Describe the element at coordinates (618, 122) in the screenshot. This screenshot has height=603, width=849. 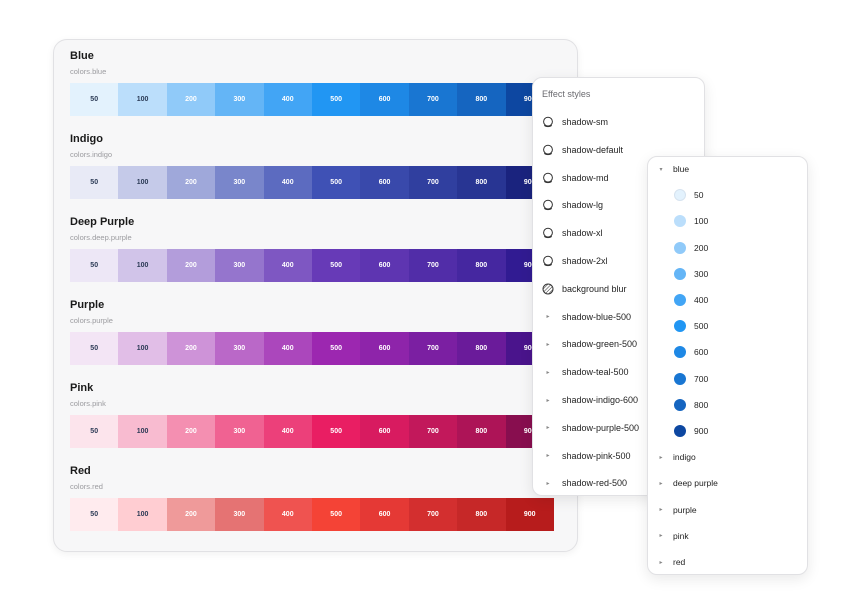
I see `effect-style-item: shadow-sm` at that location.